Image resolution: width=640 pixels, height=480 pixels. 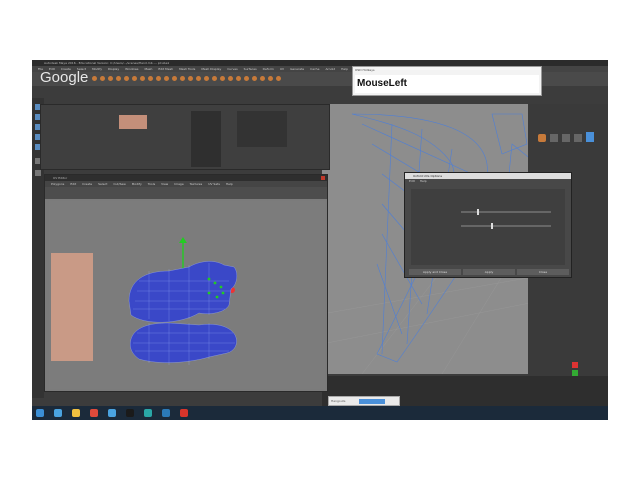 I want to click on hangouts-control-bar: Hangouts, so click(x=364, y=401).